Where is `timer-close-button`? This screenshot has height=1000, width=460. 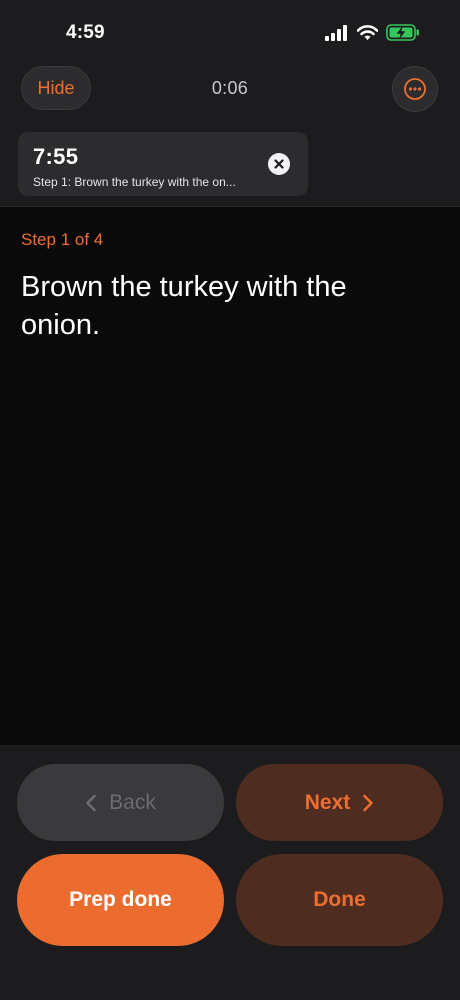
timer-close-button is located at coordinates (279, 164).